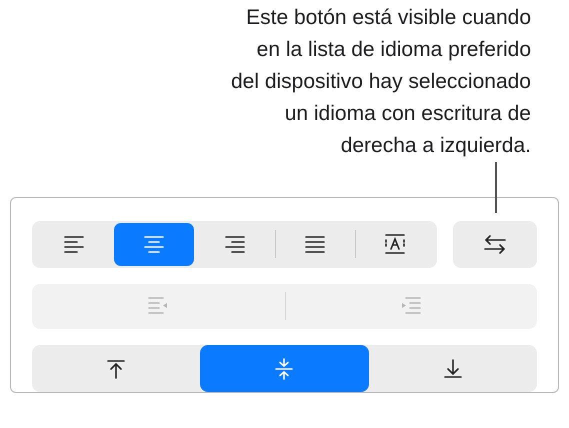 Image resolution: width=569 pixels, height=428 pixels. I want to click on vertical-align-button, so click(284, 368).